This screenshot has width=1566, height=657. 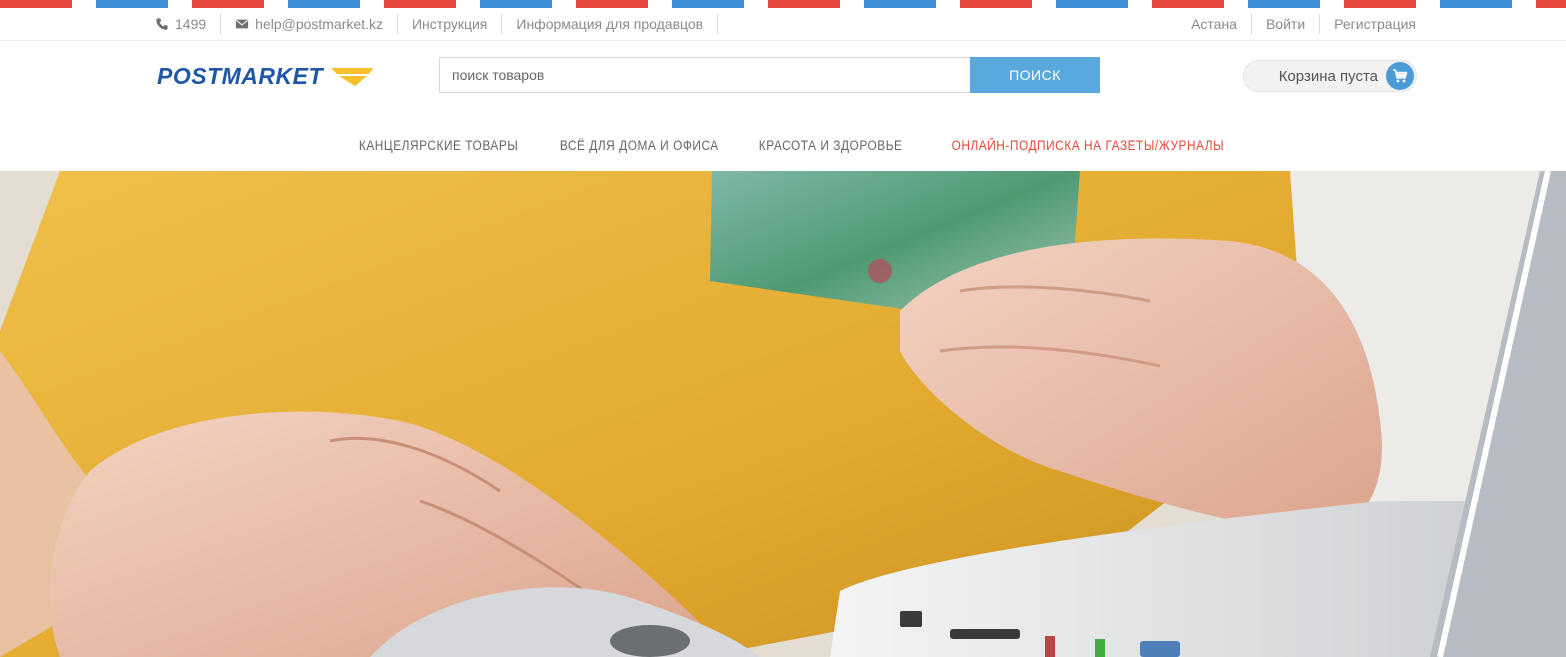 What do you see at coordinates (610, 24) in the screenshot?
I see `sellers-info-link: Информация для продавцов` at bounding box center [610, 24].